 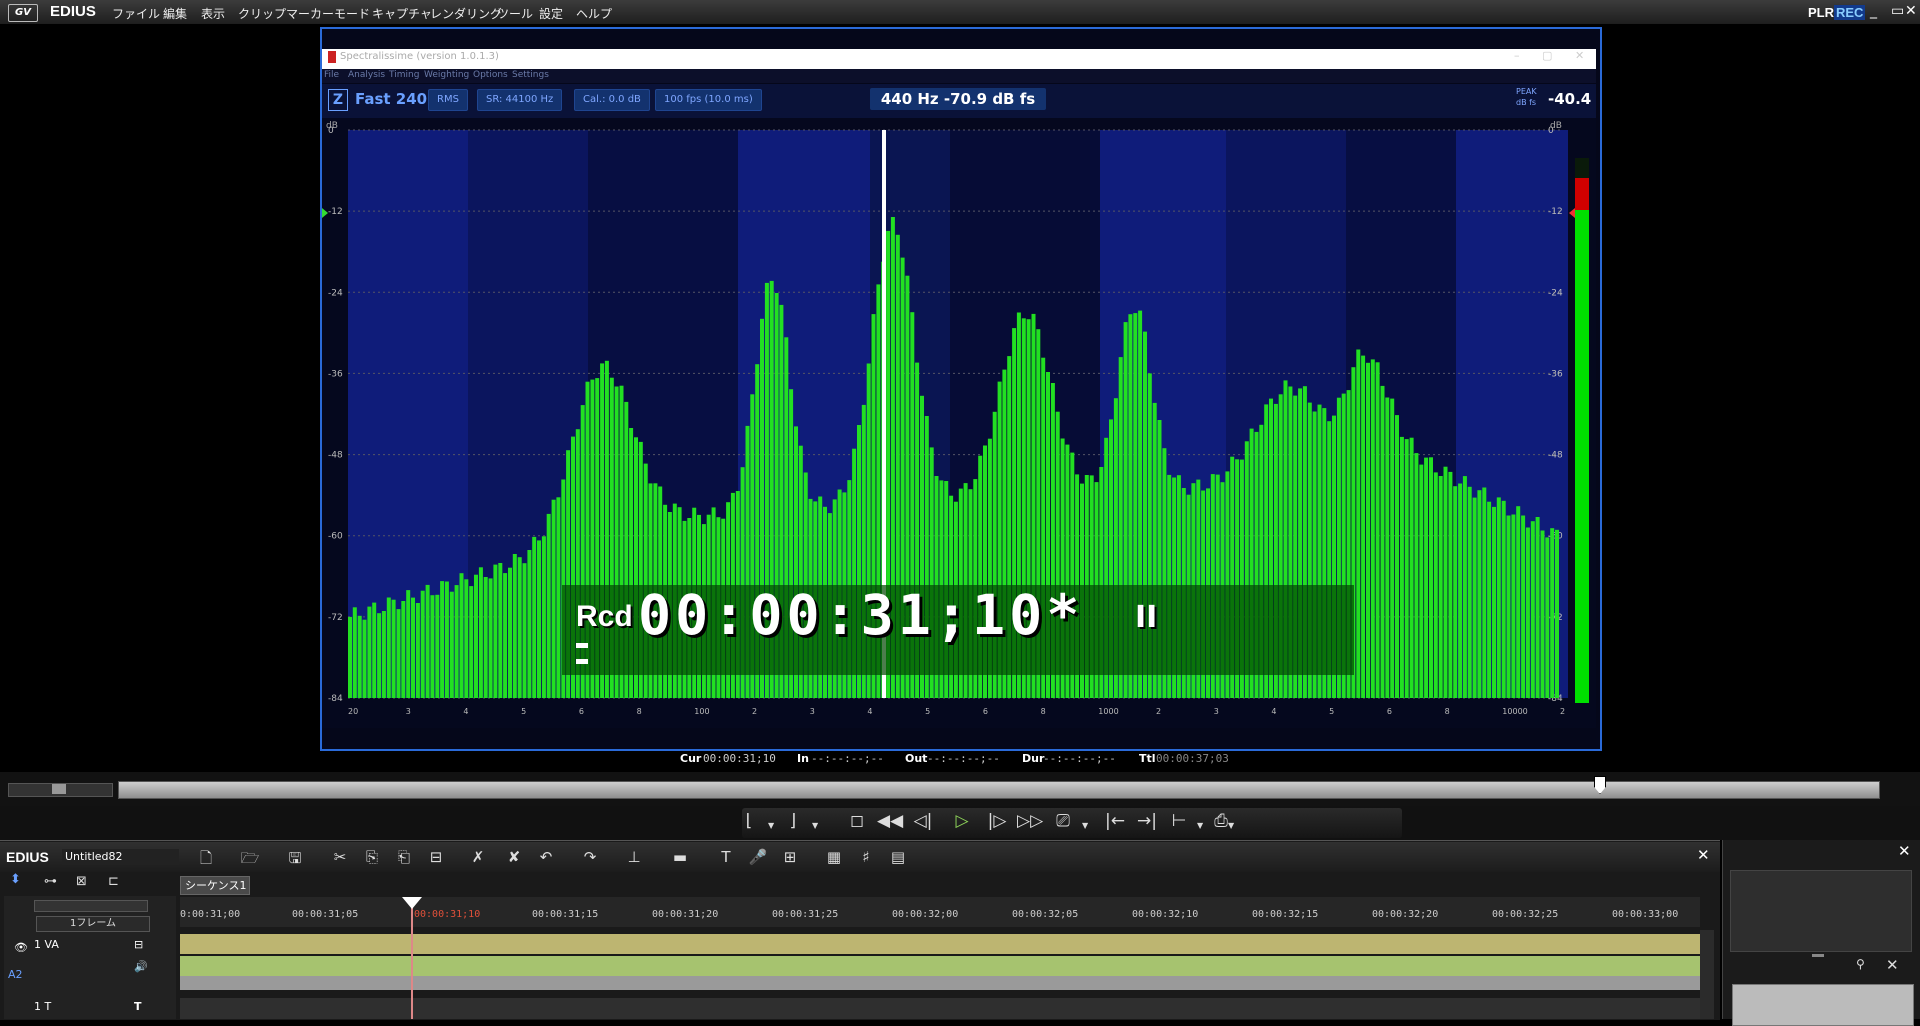 What do you see at coordinates (866, 857) in the screenshot?
I see `mixer-icon: ♯` at bounding box center [866, 857].